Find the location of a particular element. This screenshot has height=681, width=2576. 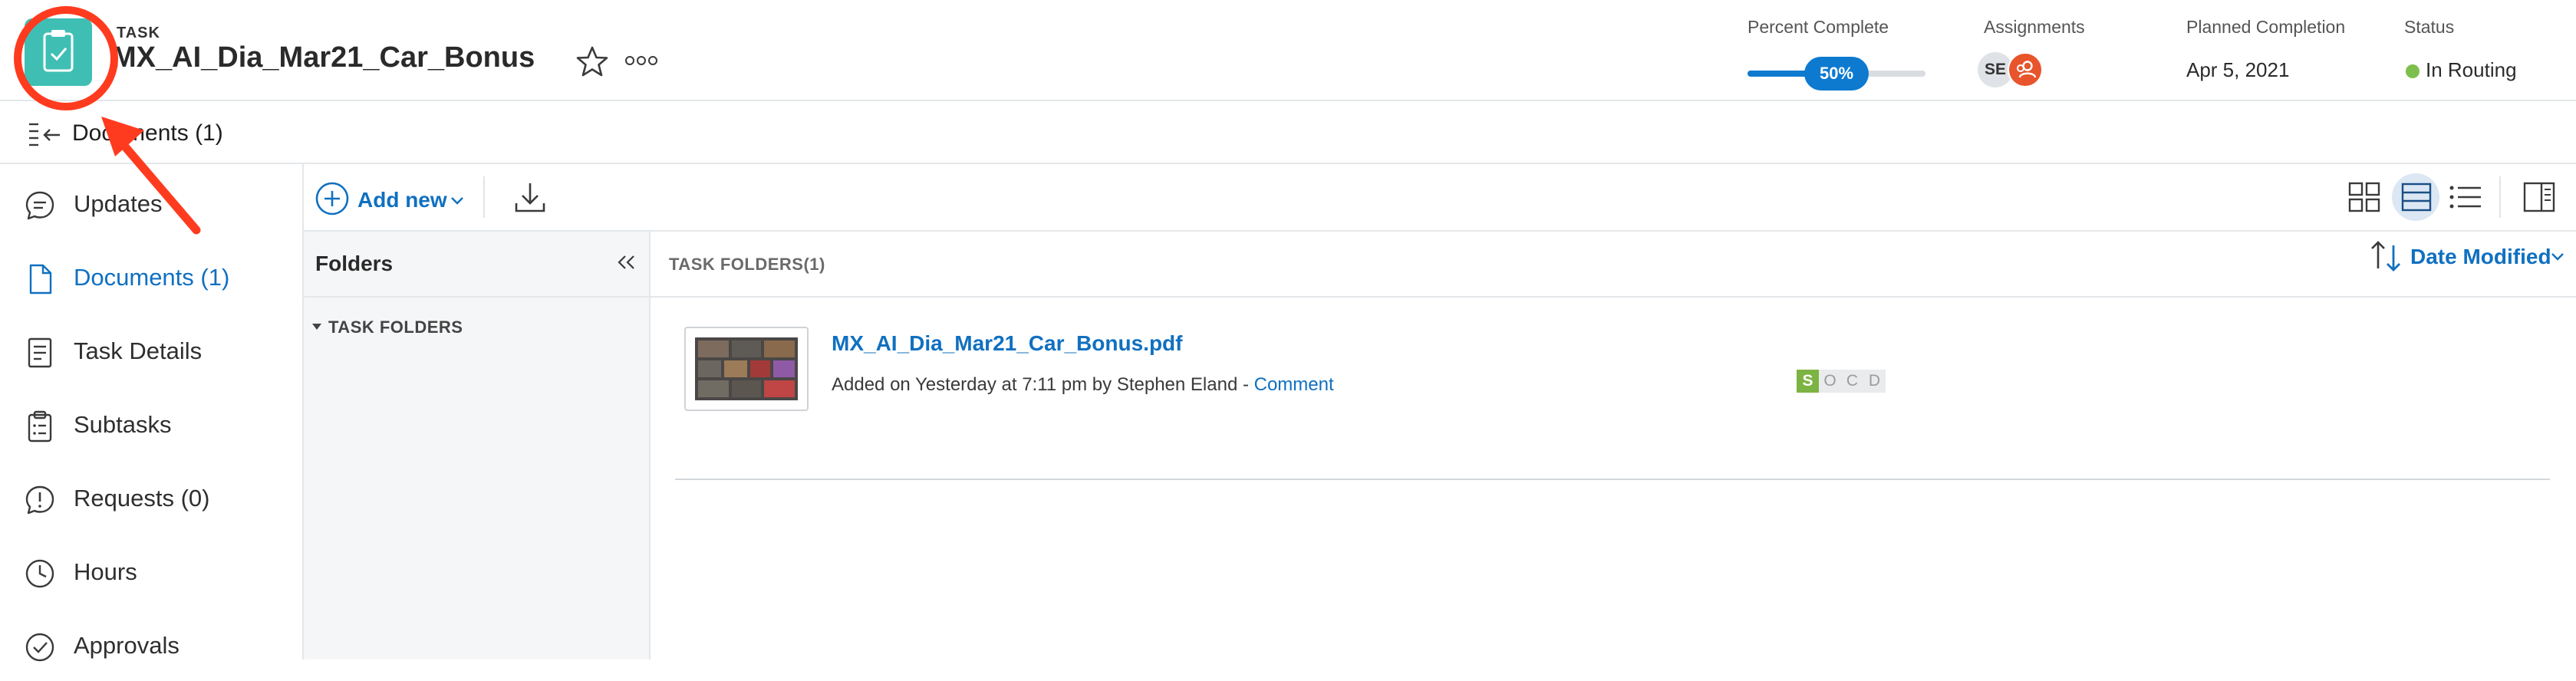

document-name-link: MX_AI_Dia_Mar21_Car_Bonus.pdf is located at coordinates (1007, 343).